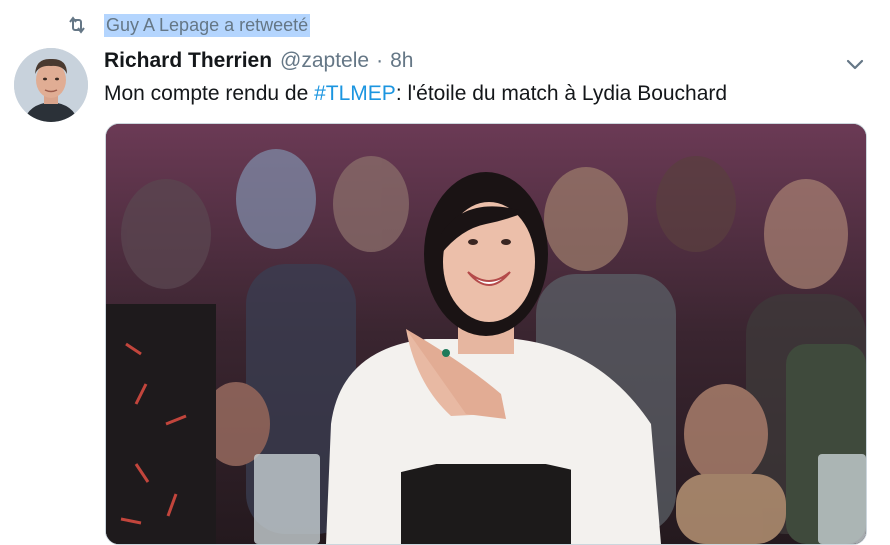 This screenshot has width=890, height=545. Describe the element at coordinates (355, 93) in the screenshot. I see `hashtag-link: #TLMEP` at that location.